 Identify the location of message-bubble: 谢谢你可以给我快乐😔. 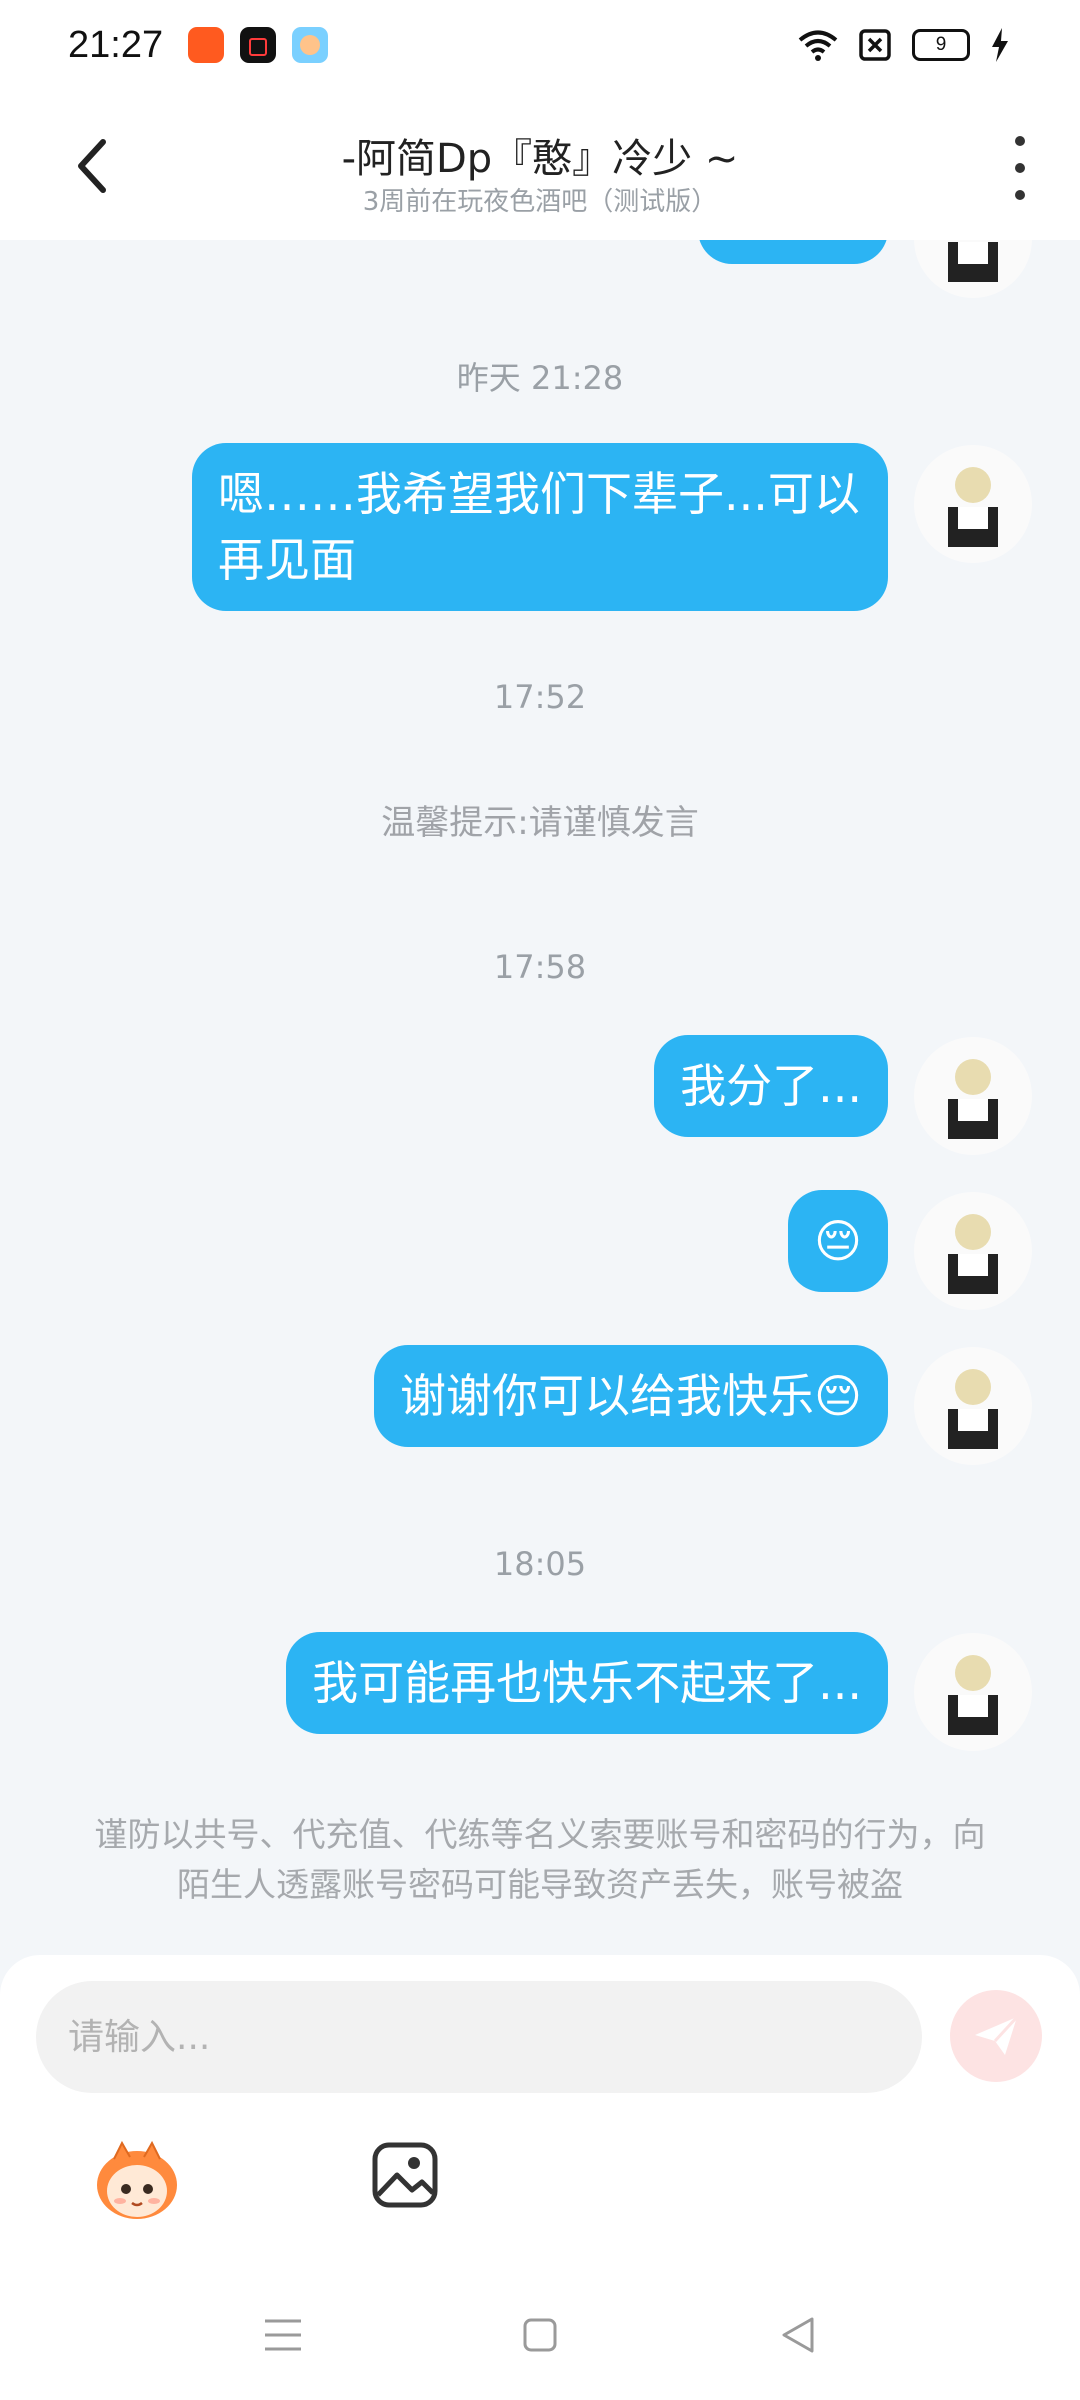
(631, 1396).